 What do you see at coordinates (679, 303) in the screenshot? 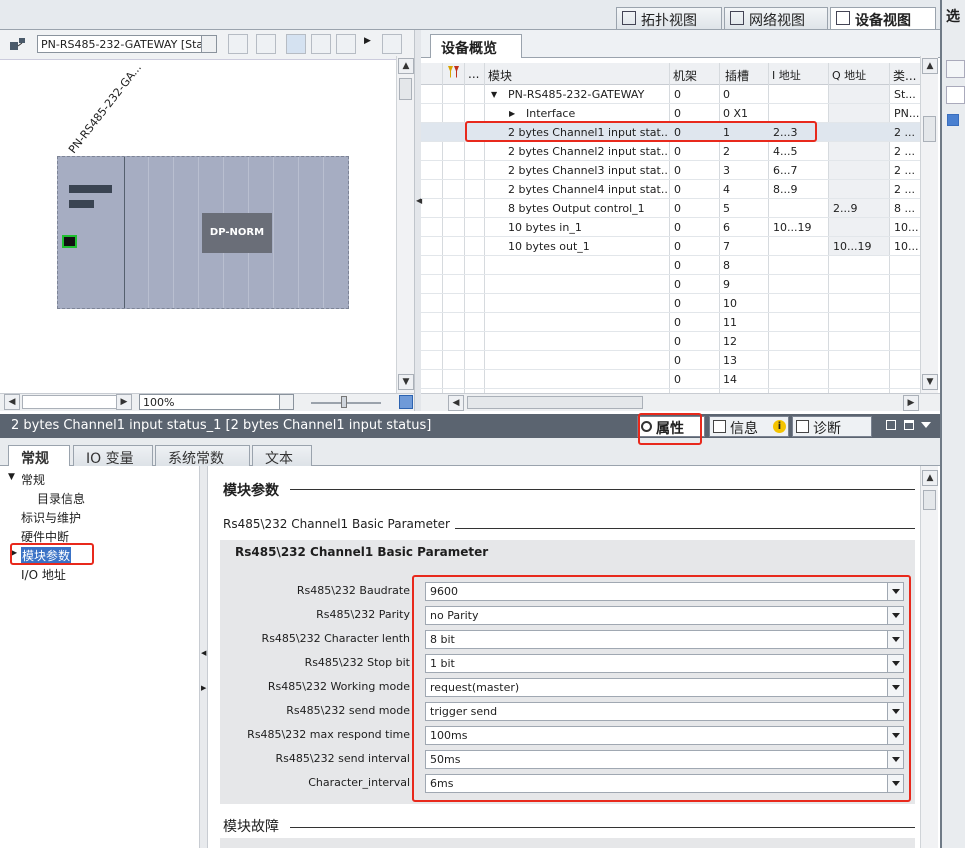
I see `table-row: 0 10` at bounding box center [679, 303].